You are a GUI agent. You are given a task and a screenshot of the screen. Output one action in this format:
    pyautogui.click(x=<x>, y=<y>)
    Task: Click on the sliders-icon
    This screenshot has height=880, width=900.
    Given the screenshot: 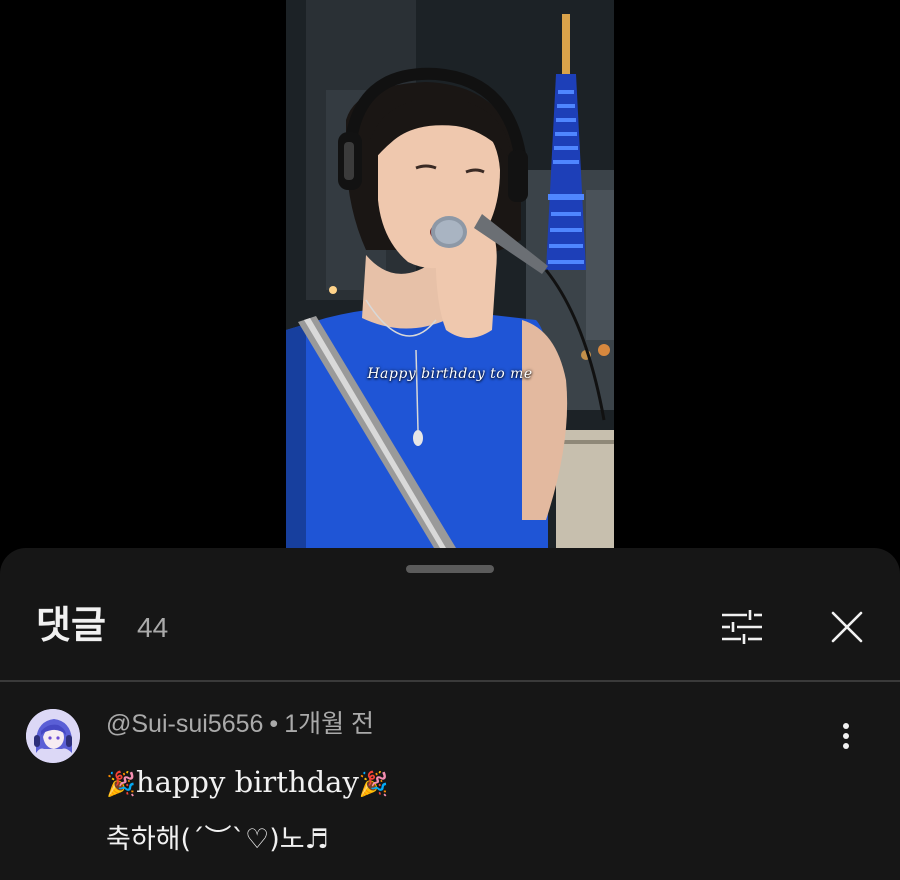 What is the action you would take?
    pyautogui.click(x=742, y=627)
    